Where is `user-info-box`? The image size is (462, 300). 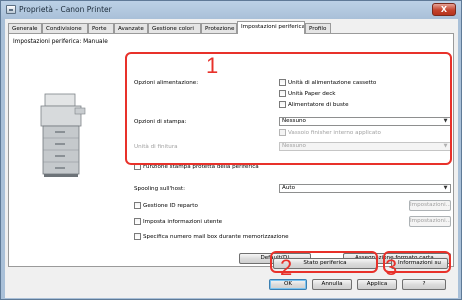 user-info-box is located at coordinates (137, 221).